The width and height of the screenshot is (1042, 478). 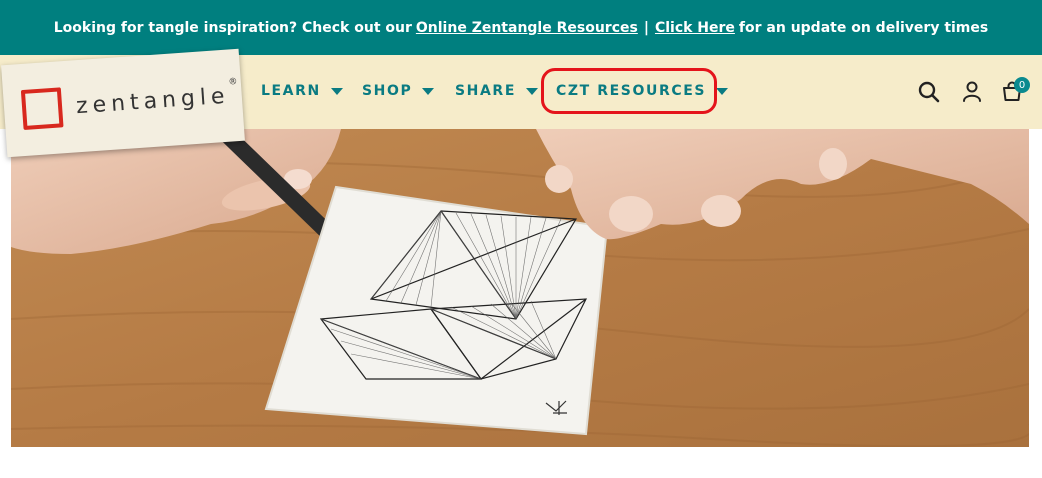 I want to click on click-here-link: Click Here, so click(x=695, y=28).